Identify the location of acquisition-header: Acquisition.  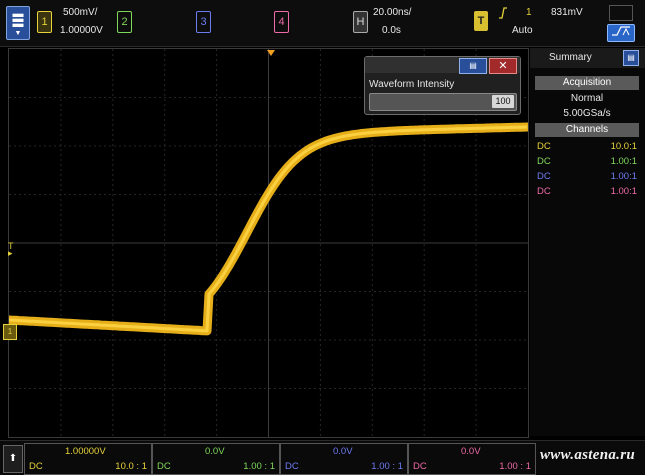
(587, 83).